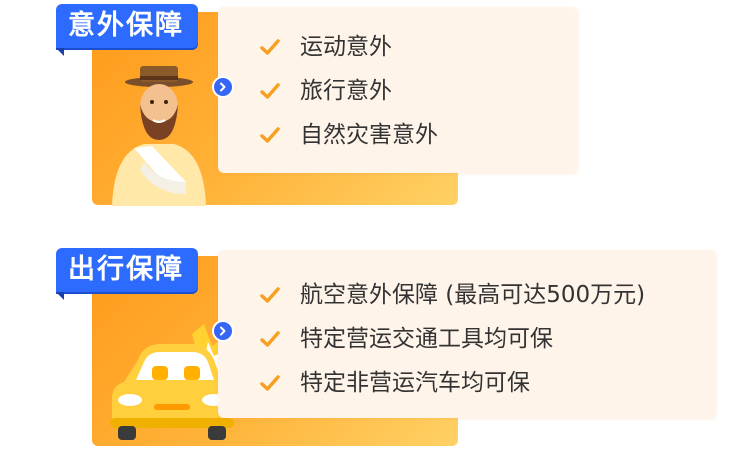 The width and height of the screenshot is (750, 449). Describe the element at coordinates (127, 274) in the screenshot. I see `section-title-travel: 出行保障` at that location.